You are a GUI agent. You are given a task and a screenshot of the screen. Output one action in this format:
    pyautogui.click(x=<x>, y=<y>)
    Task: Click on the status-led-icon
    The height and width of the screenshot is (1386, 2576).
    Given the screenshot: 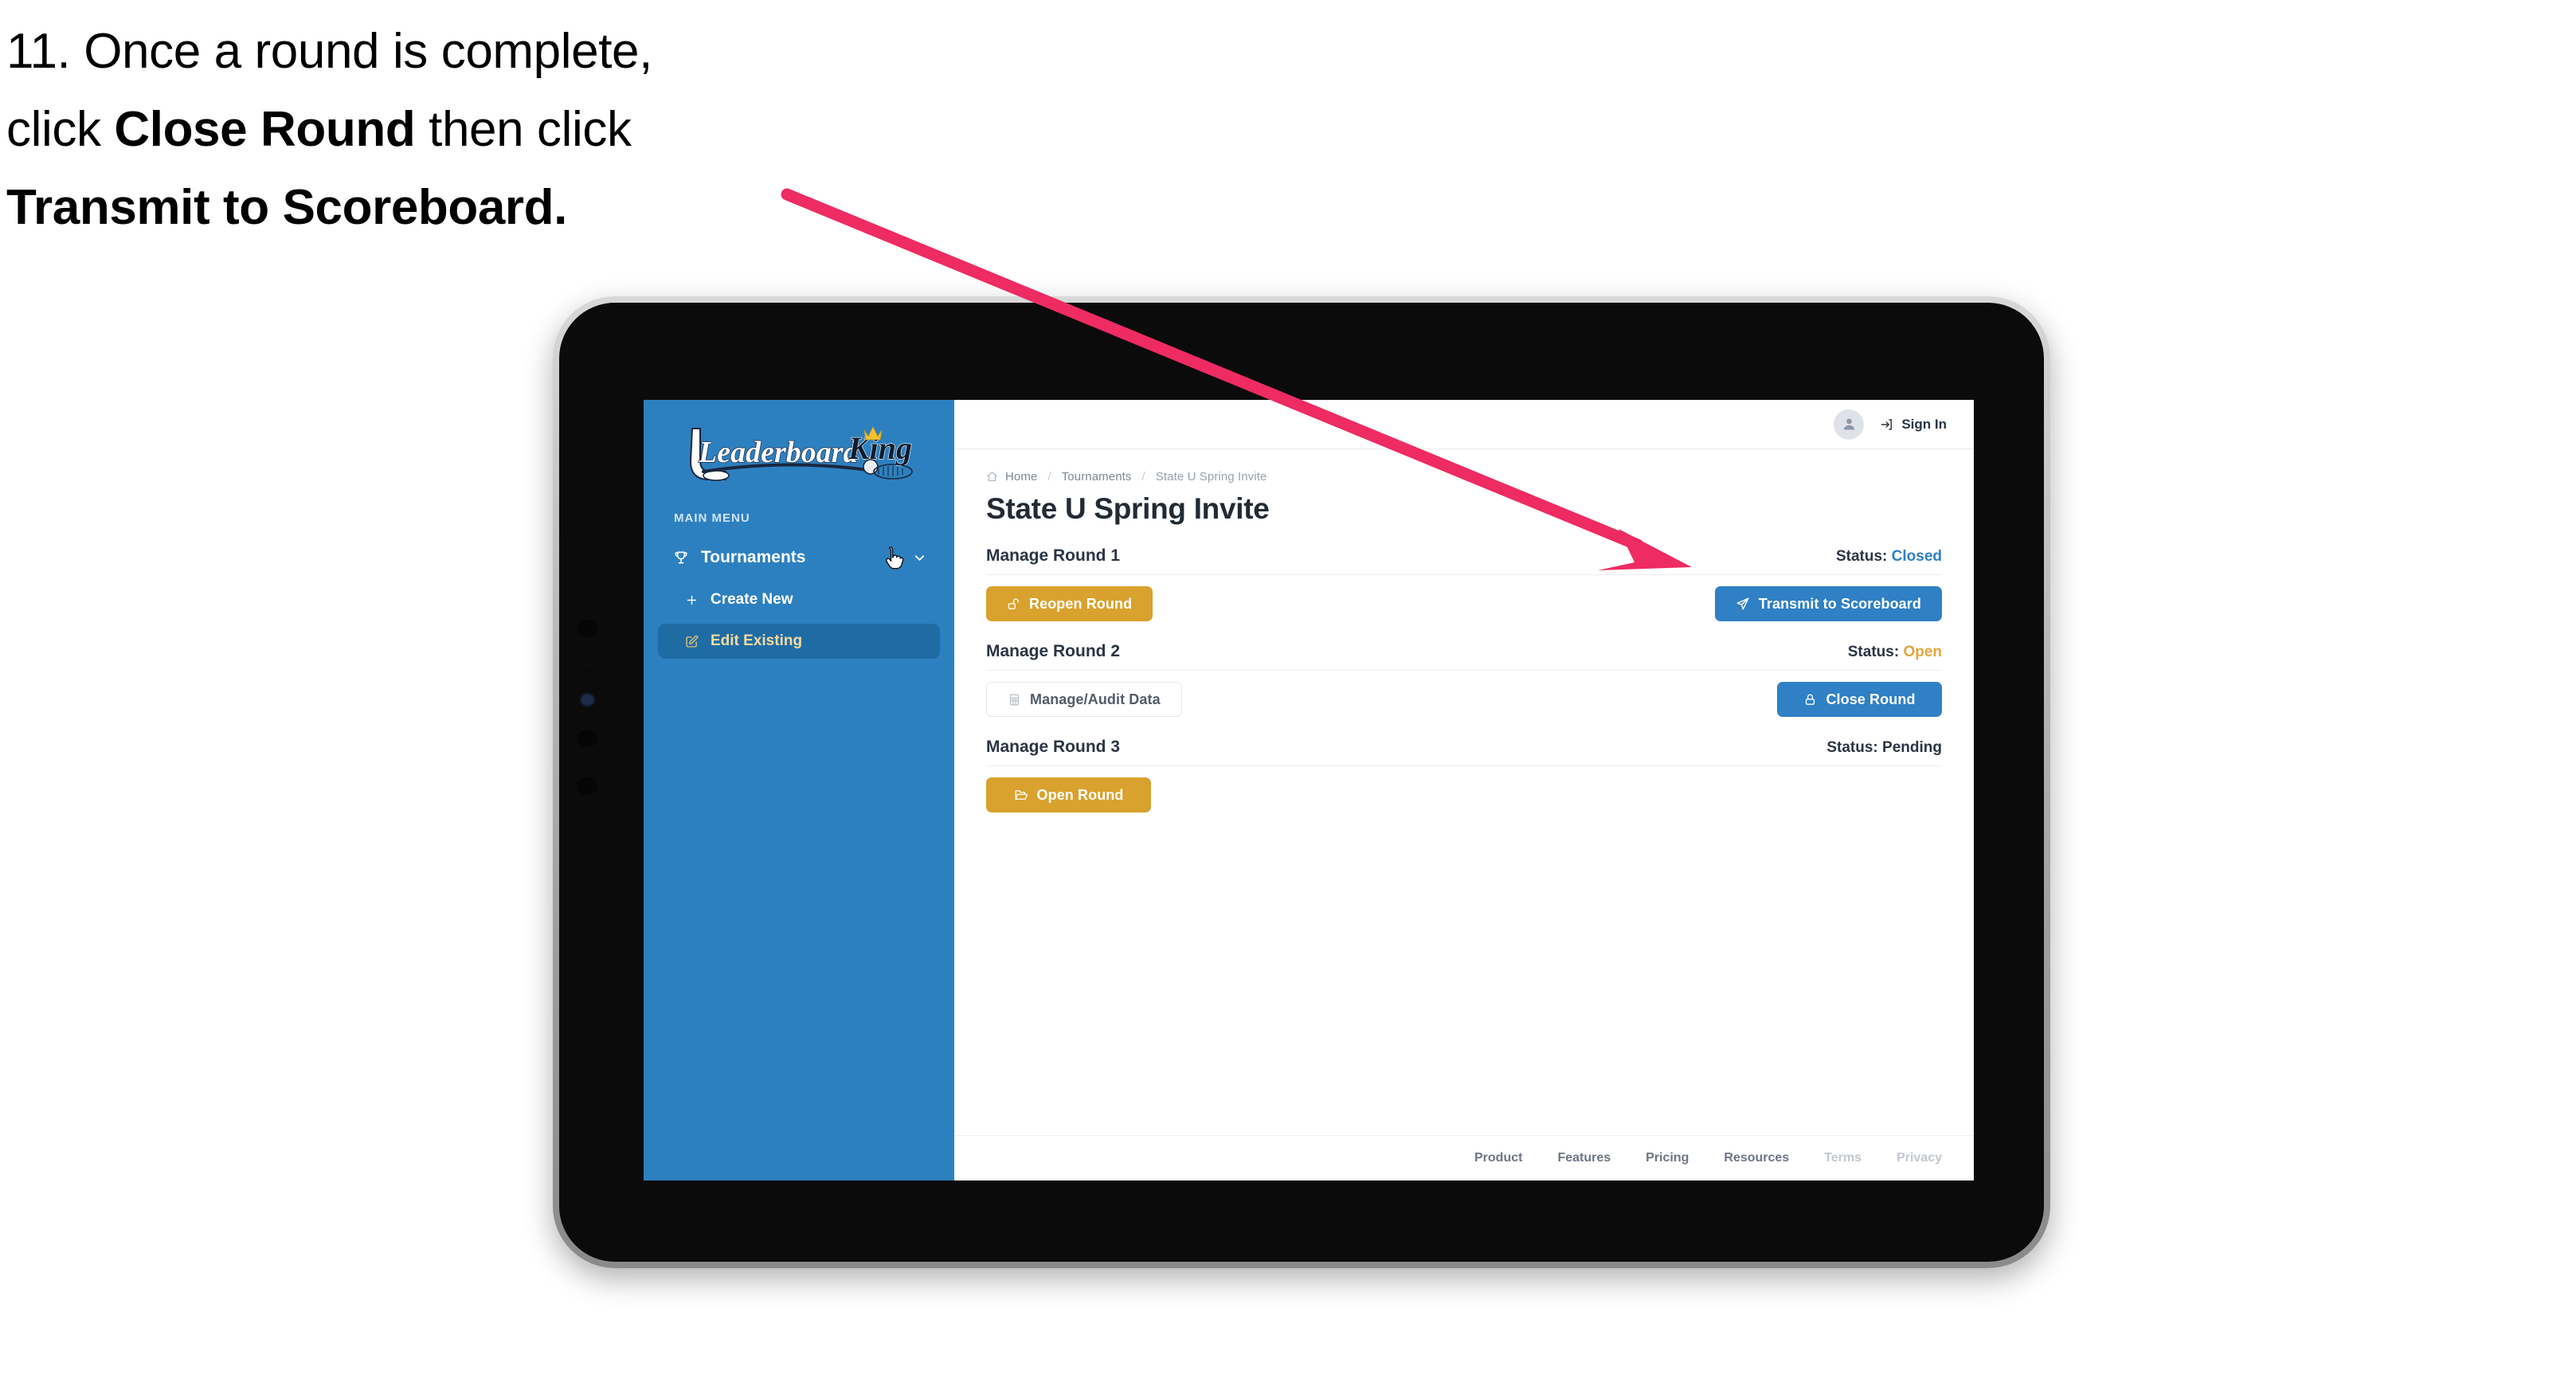 What is the action you would take?
    pyautogui.click(x=587, y=700)
    